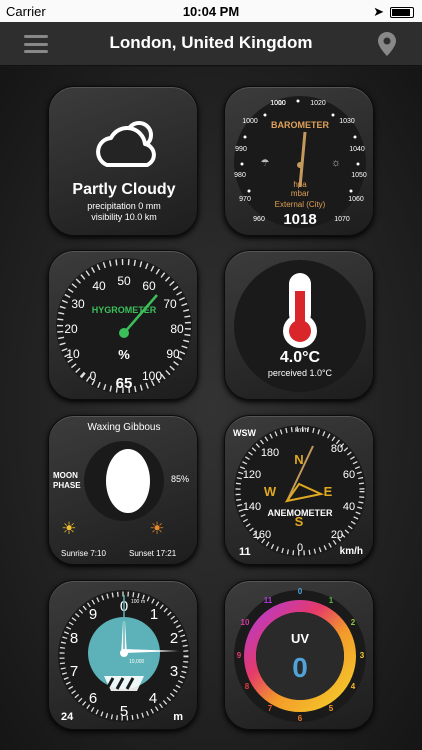 Image resolution: width=422 pixels, height=750 pixels. What do you see at coordinates (357, 149) in the screenshot?
I see `baro-tick: 1040` at bounding box center [357, 149].